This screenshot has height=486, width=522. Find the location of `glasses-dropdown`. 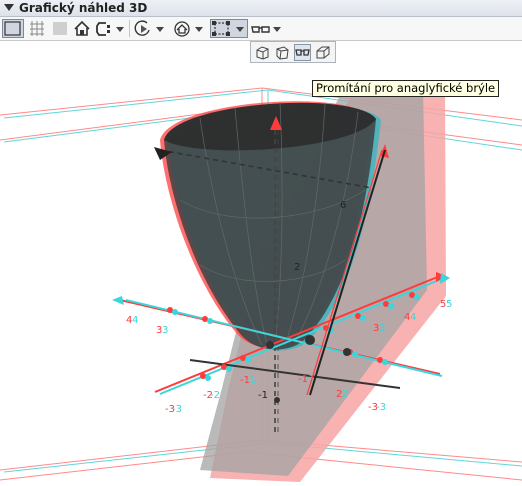

glasses-dropdown is located at coordinates (267, 28).